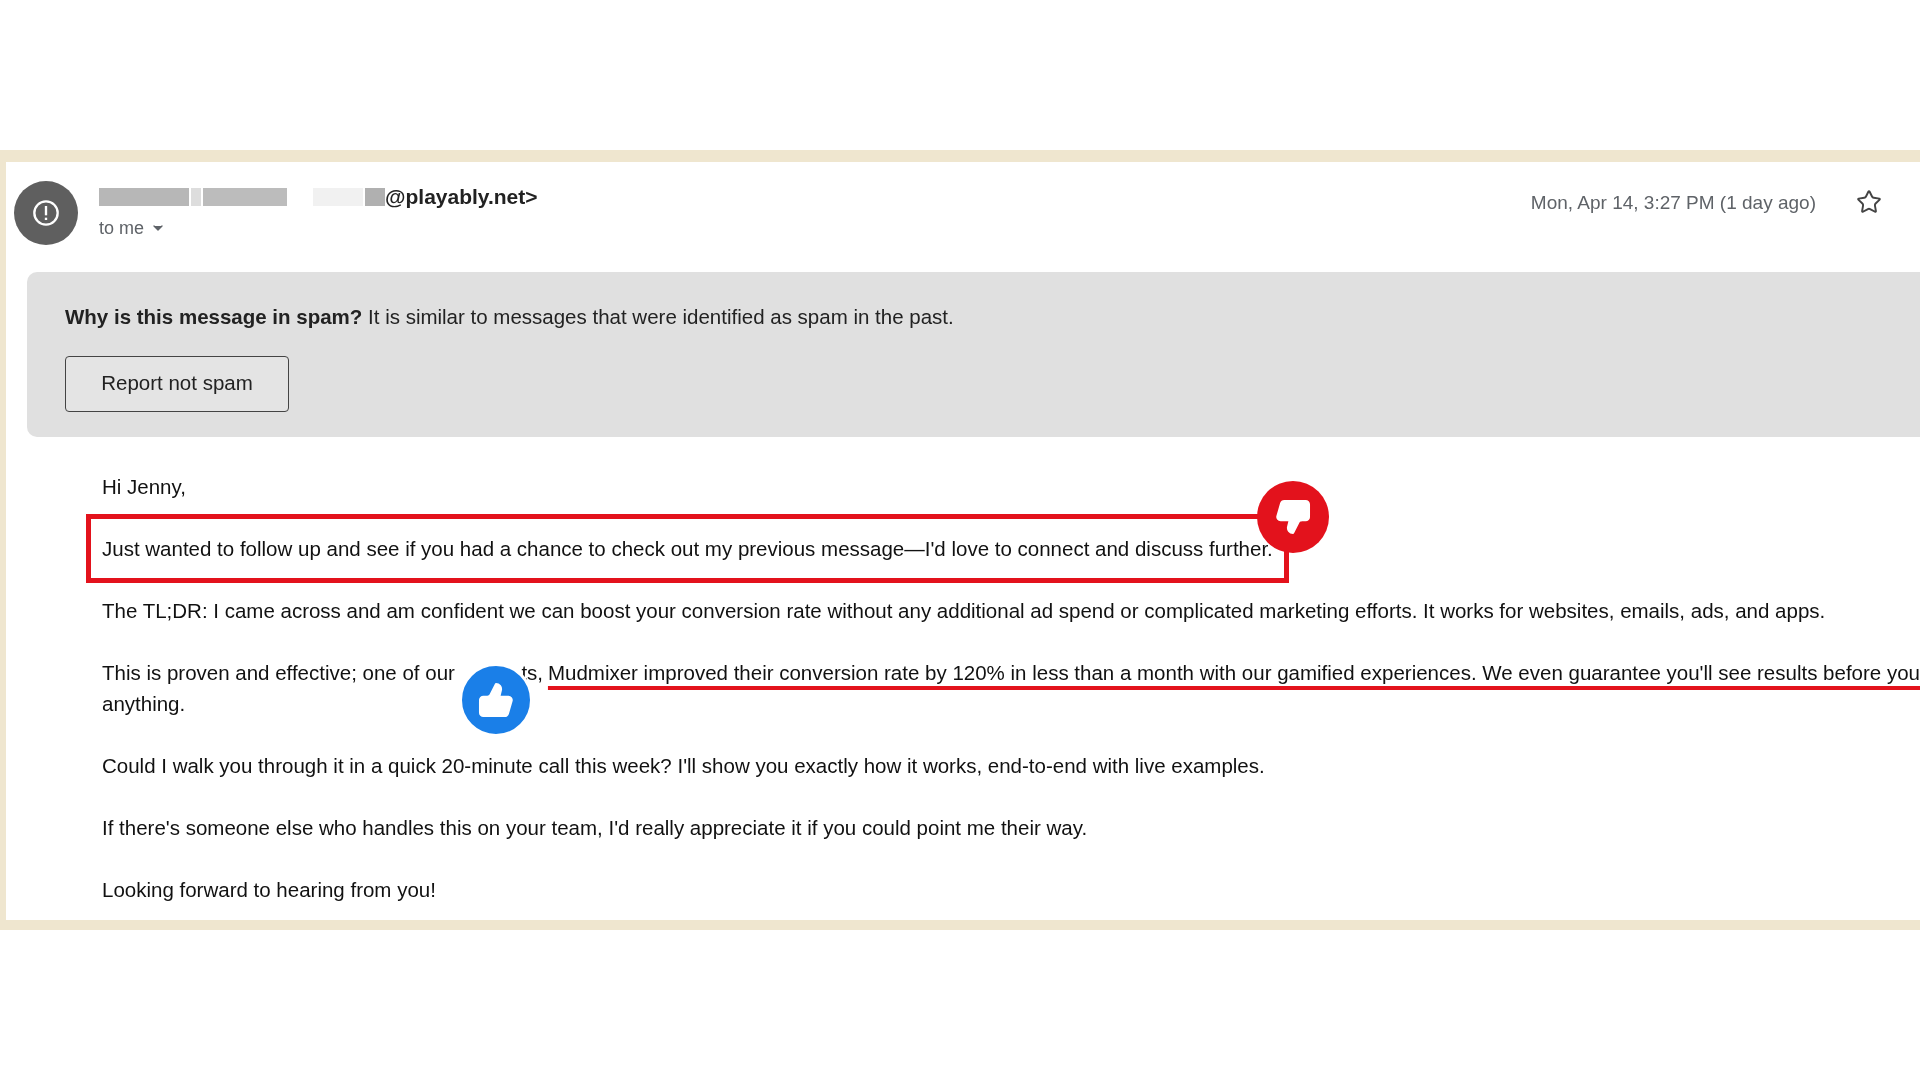 Image resolution: width=1920 pixels, height=1080 pixels. I want to click on body-paragraph: Looking forward to hearing from you!, so click(269, 890).